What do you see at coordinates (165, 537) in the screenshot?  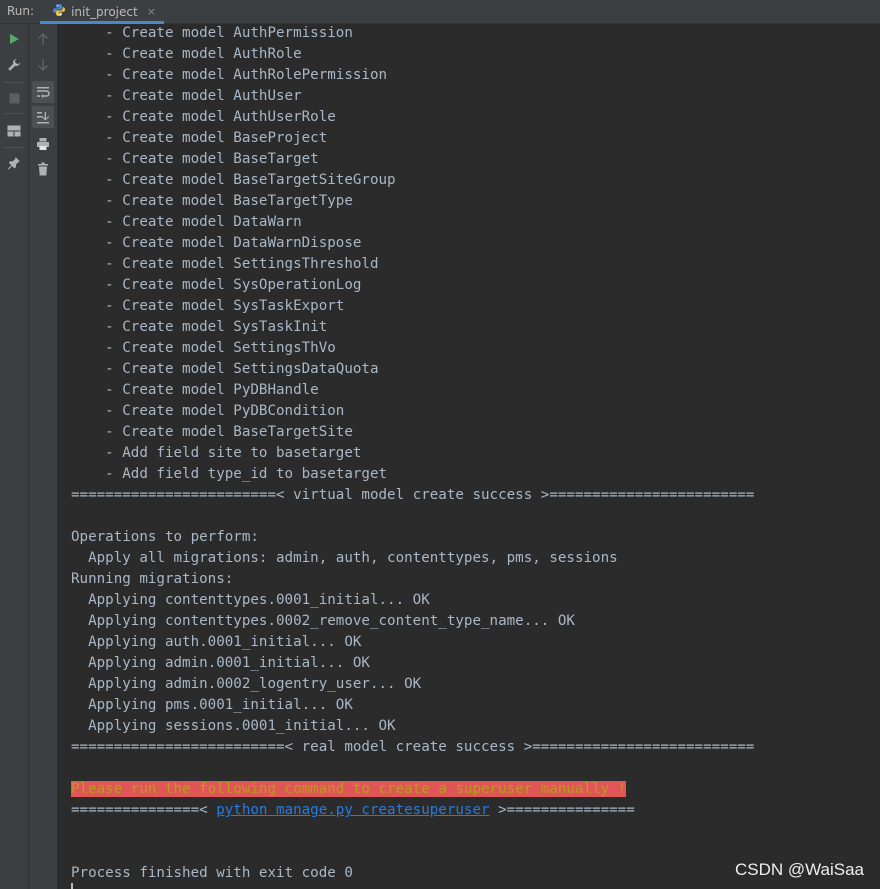 I see `console-line: Operations to perform:` at bounding box center [165, 537].